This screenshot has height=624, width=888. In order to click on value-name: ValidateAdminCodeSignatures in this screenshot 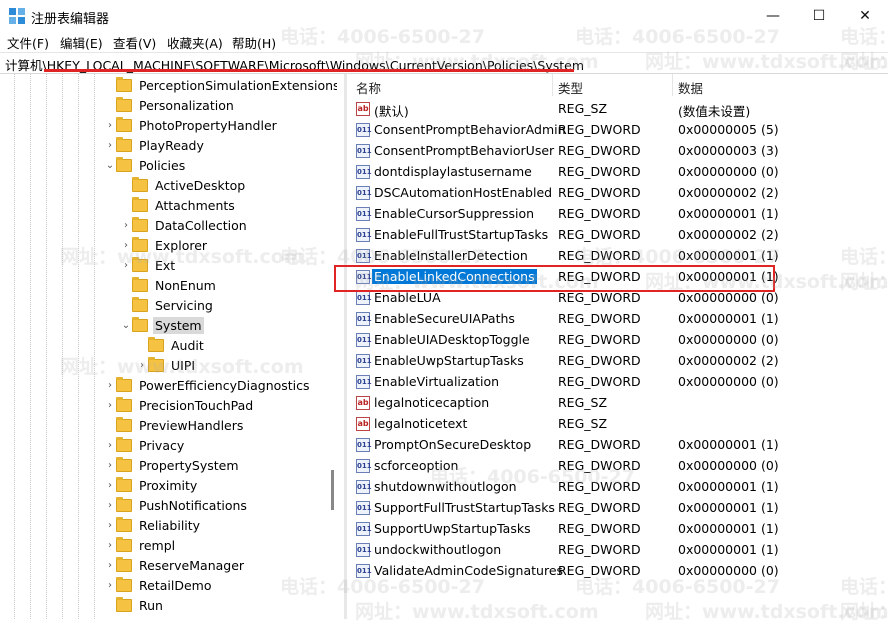, I will do `click(469, 570)`.